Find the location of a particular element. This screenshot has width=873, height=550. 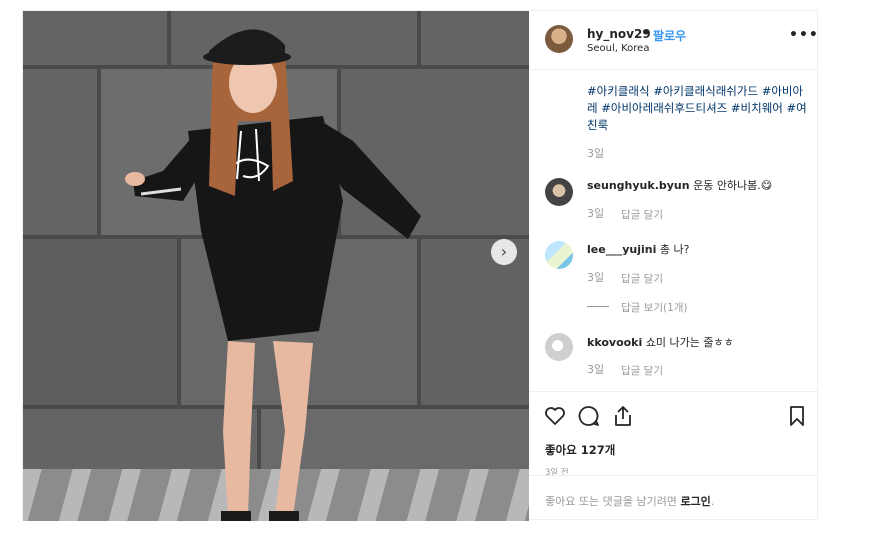

caption-time: 3일 is located at coordinates (596, 153).